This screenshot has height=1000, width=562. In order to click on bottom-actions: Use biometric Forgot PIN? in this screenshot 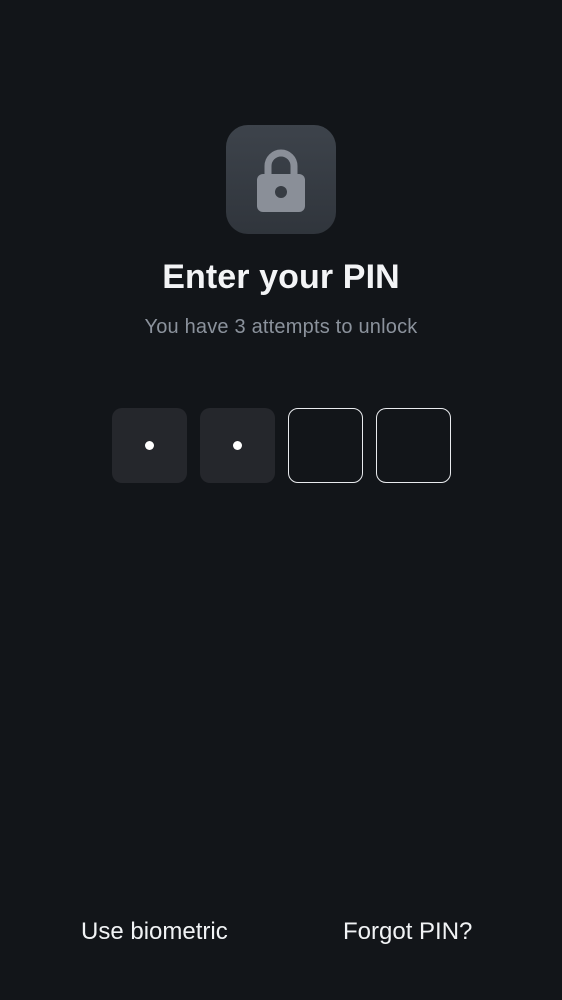, I will do `click(281, 932)`.